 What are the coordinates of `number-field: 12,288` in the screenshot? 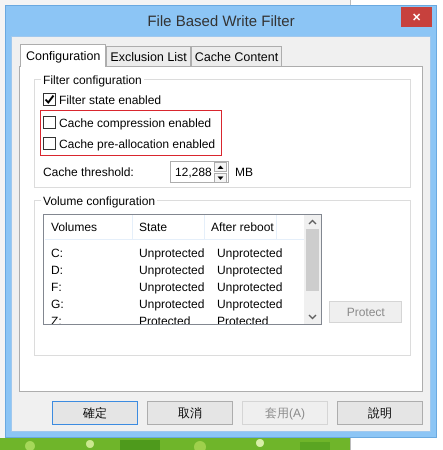 It's located at (199, 172).